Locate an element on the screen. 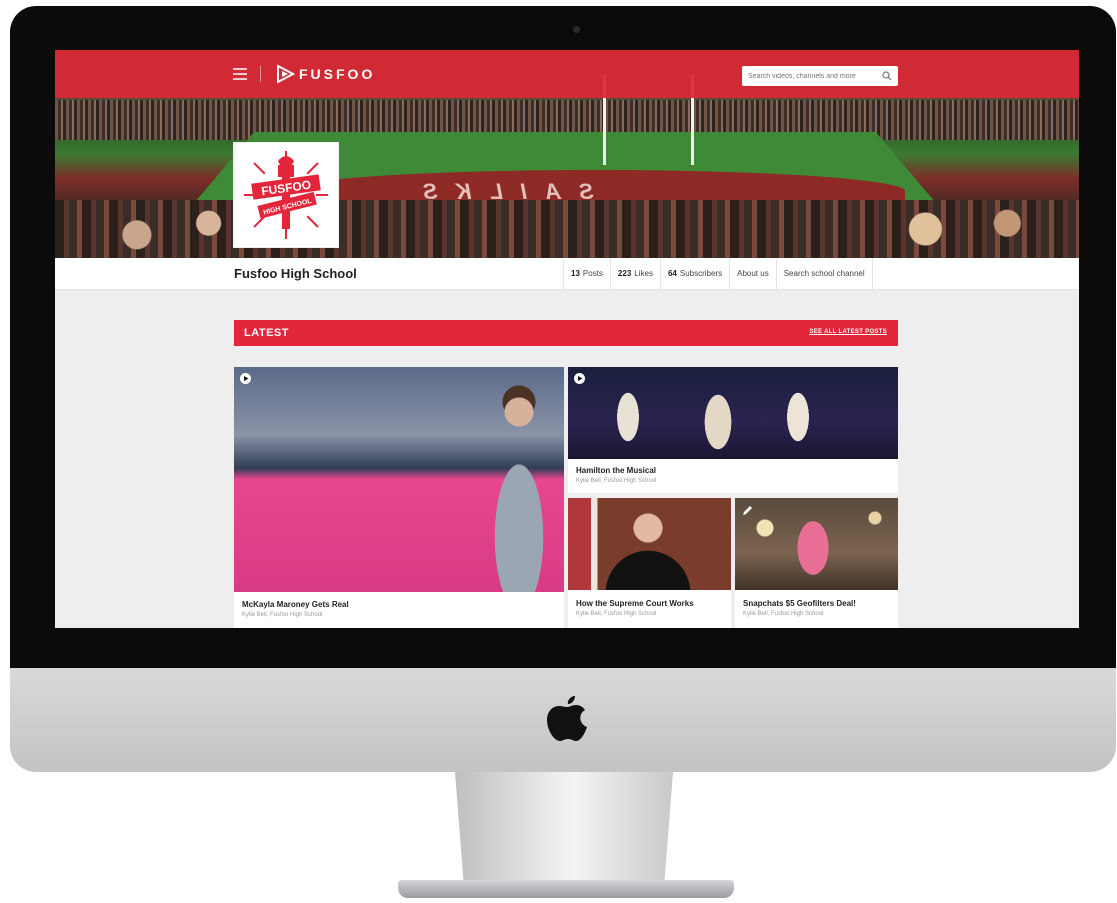 The width and height of the screenshot is (1117, 903). school-logo: FUSFOO HIGH SCHOOL is located at coordinates (286, 195).